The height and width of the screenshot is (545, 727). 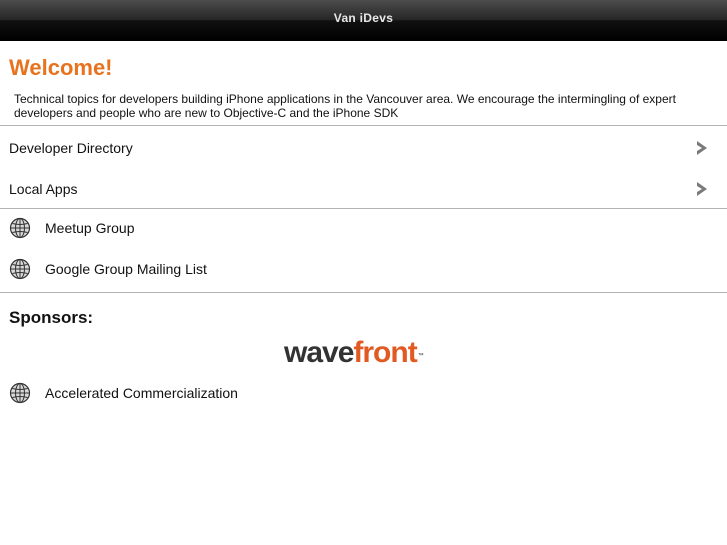 I want to click on logo-part-front: front, so click(x=385, y=352).